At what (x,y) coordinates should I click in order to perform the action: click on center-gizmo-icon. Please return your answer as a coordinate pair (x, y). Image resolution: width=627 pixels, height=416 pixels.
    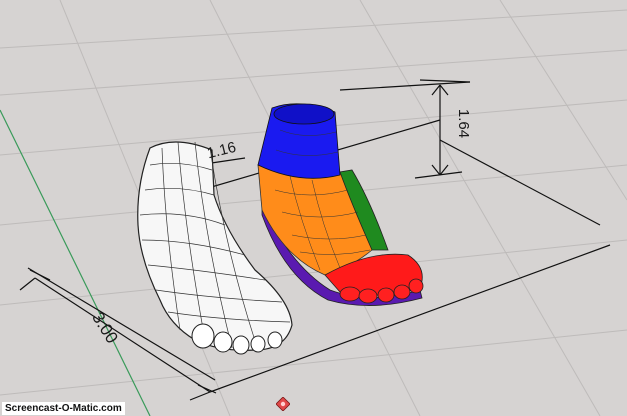
    Looking at the image, I should click on (283, 404).